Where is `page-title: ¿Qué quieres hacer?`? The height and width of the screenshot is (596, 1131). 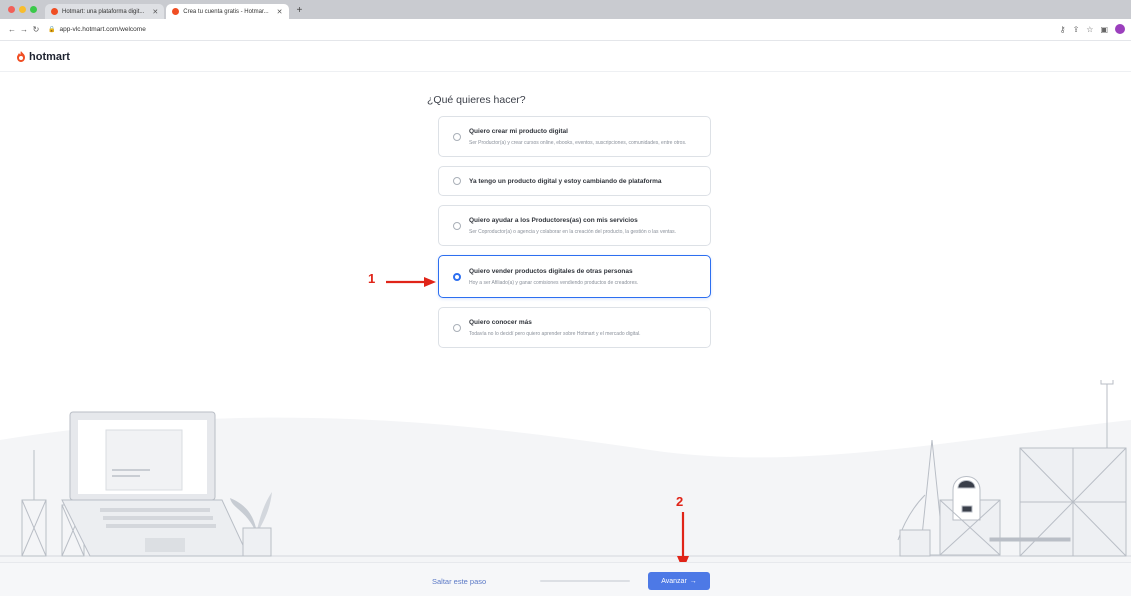
page-title: ¿Qué quieres hacer? is located at coordinates (476, 100).